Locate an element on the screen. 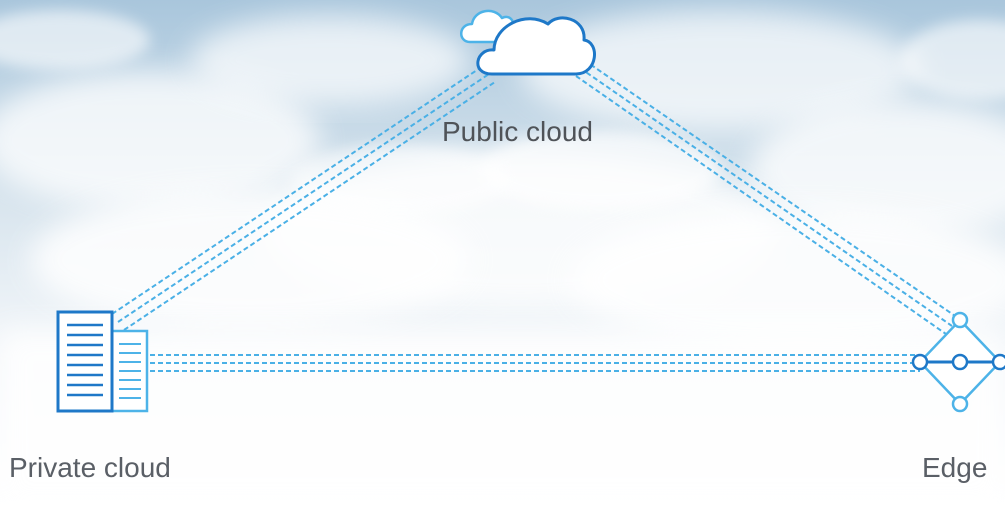 Image resolution: width=1005 pixels, height=508 pixels. edge-label: Edge is located at coordinates (955, 467).